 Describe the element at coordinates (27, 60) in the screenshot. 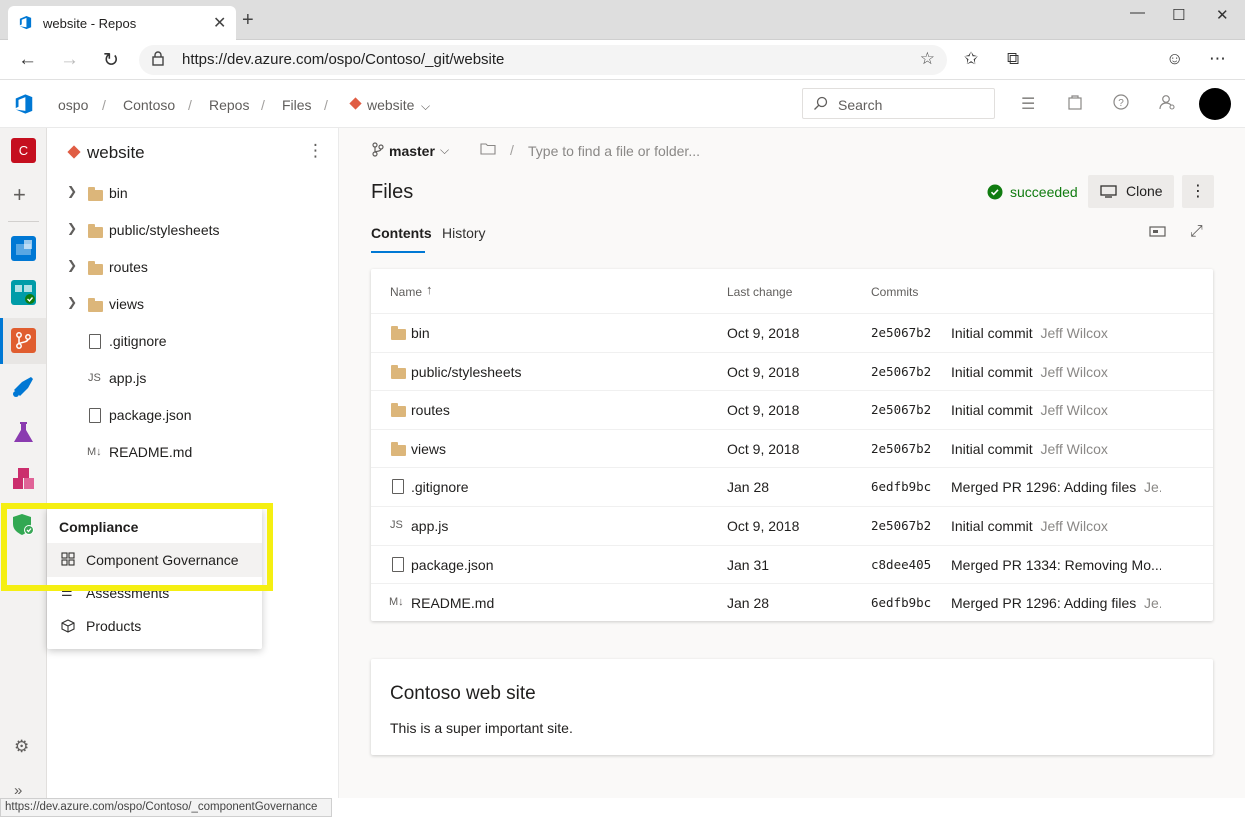

I see `back-icon: ←` at that location.